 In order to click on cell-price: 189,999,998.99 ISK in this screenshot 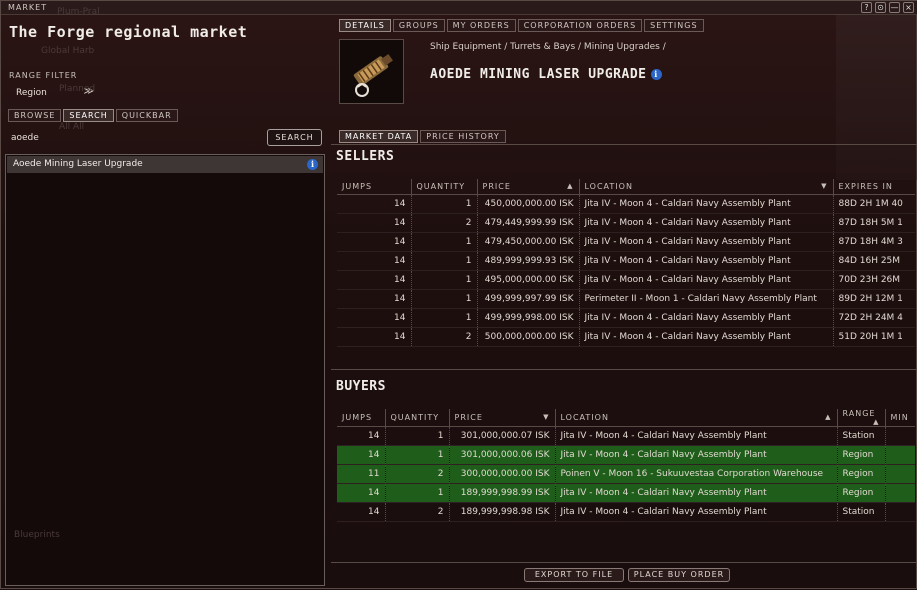, I will do `click(501, 493)`.